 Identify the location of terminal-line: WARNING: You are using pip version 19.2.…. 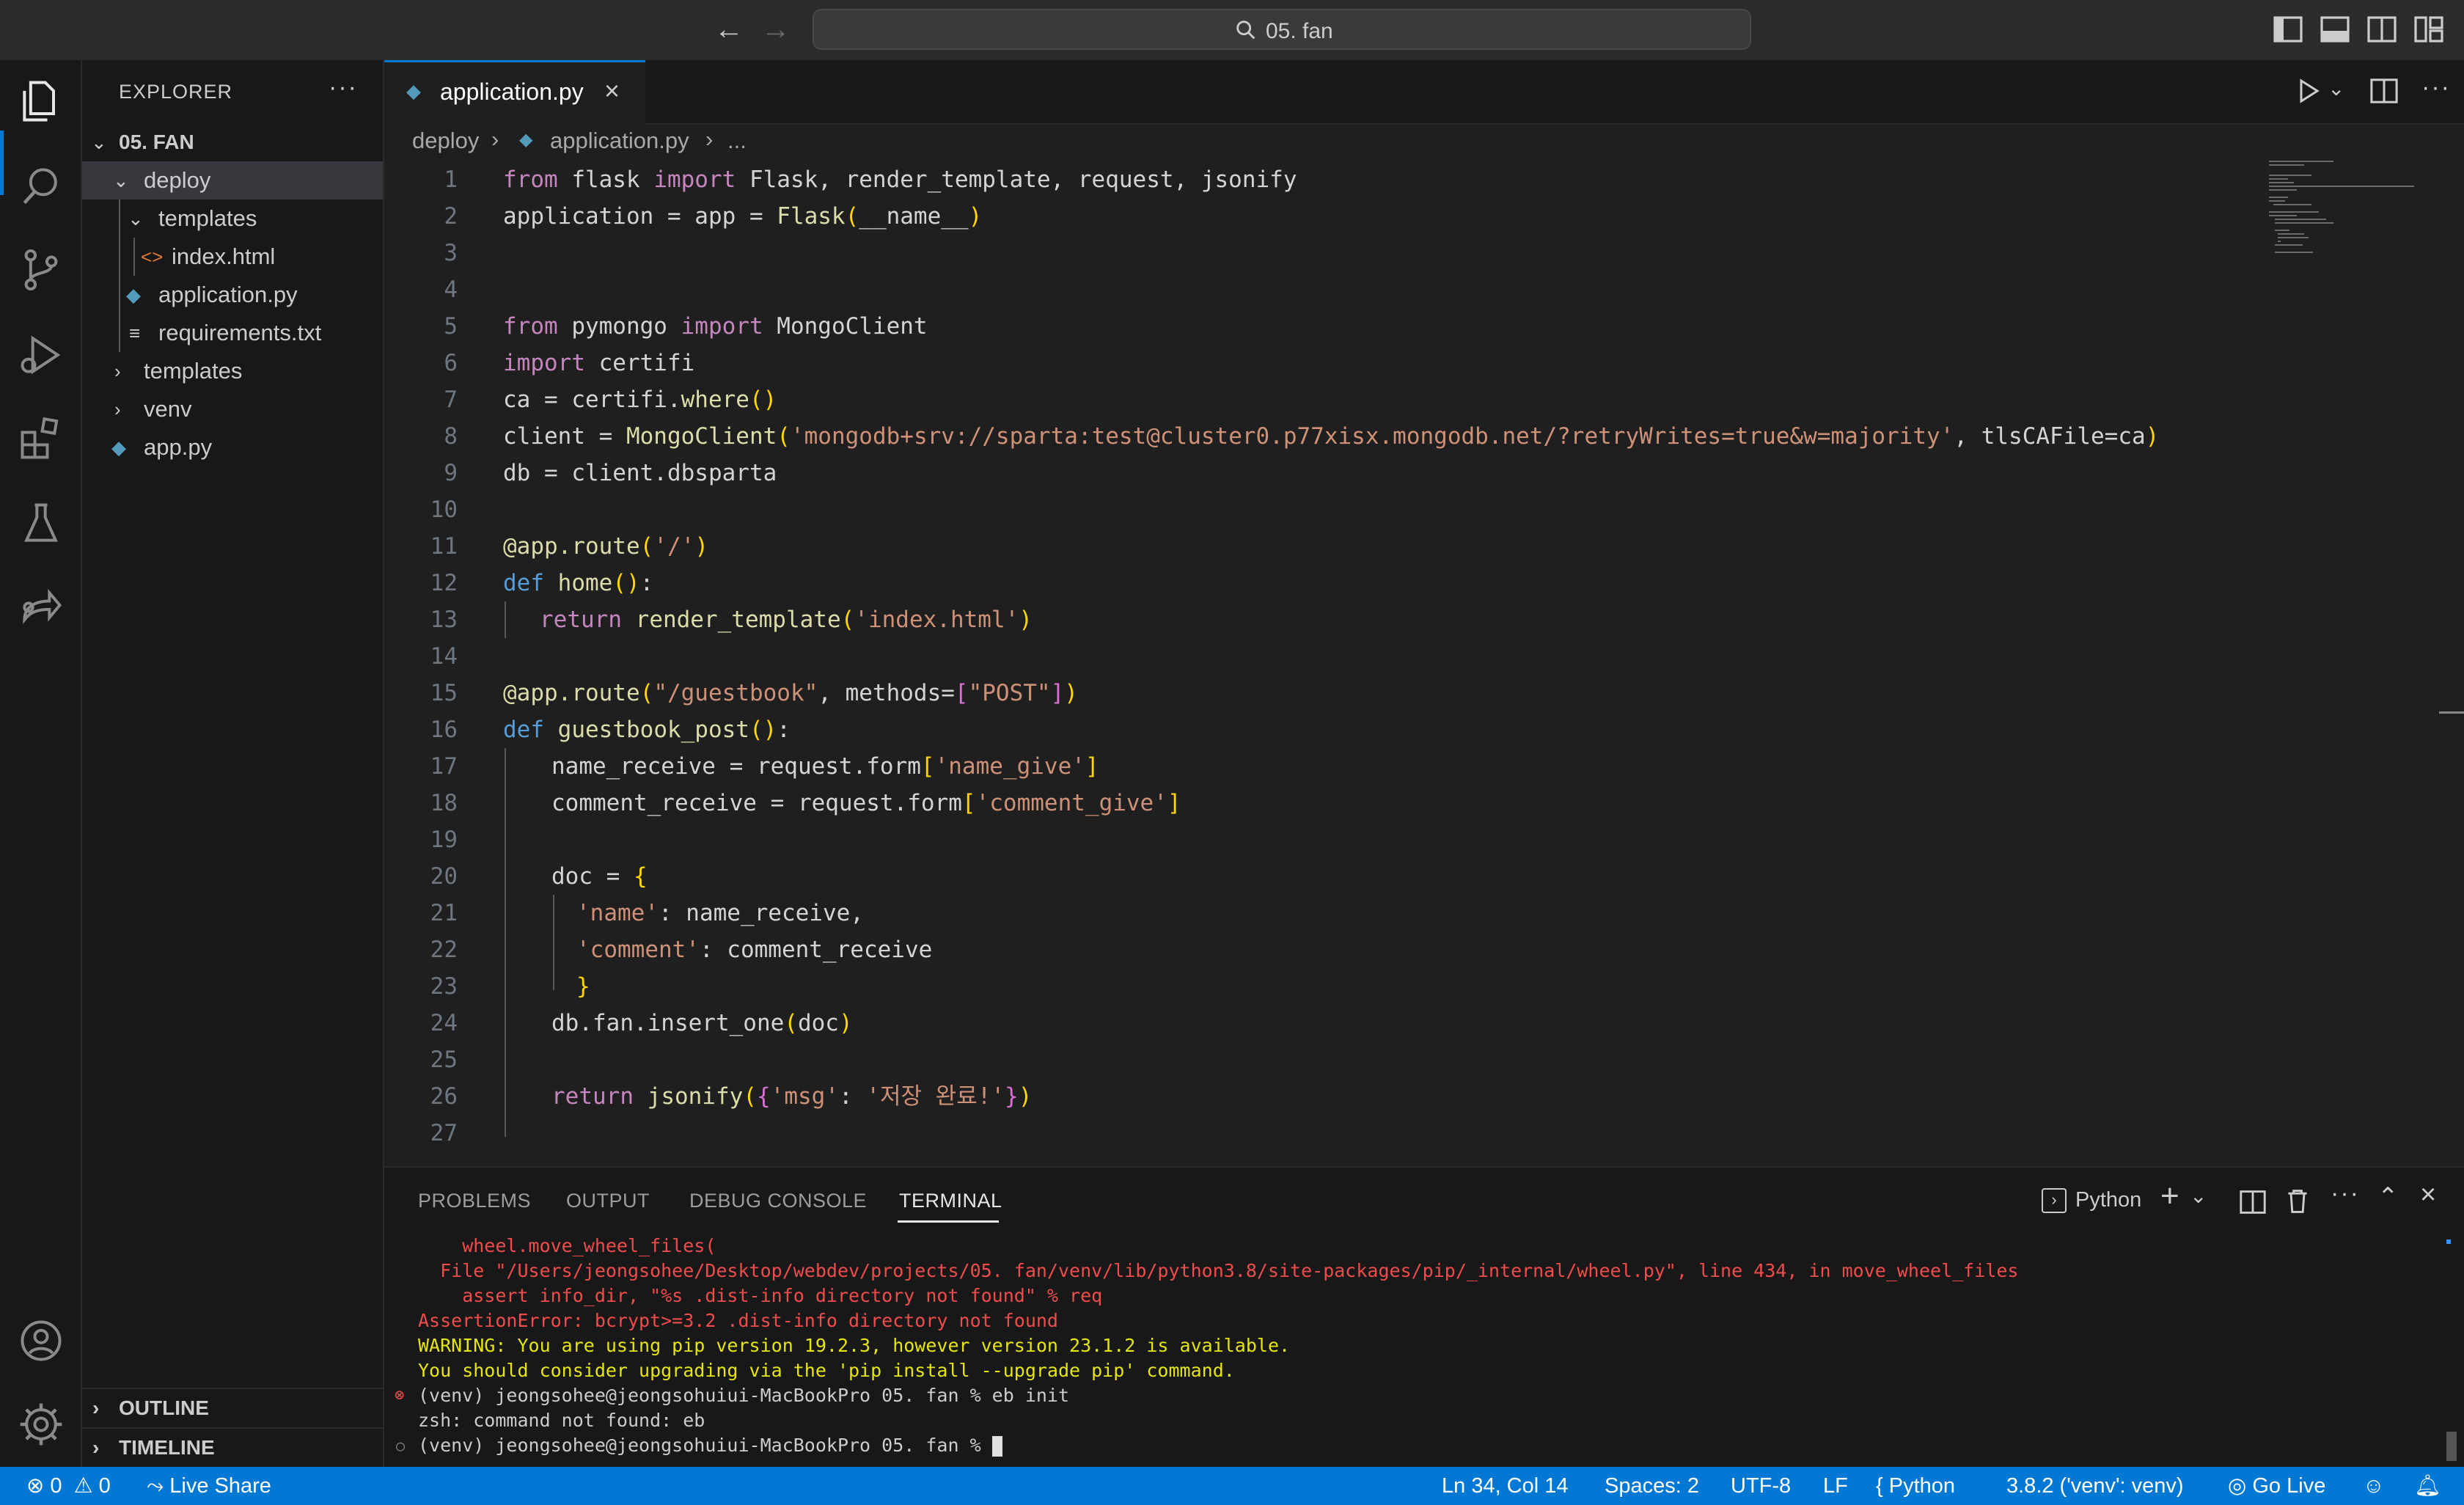
(854, 1345).